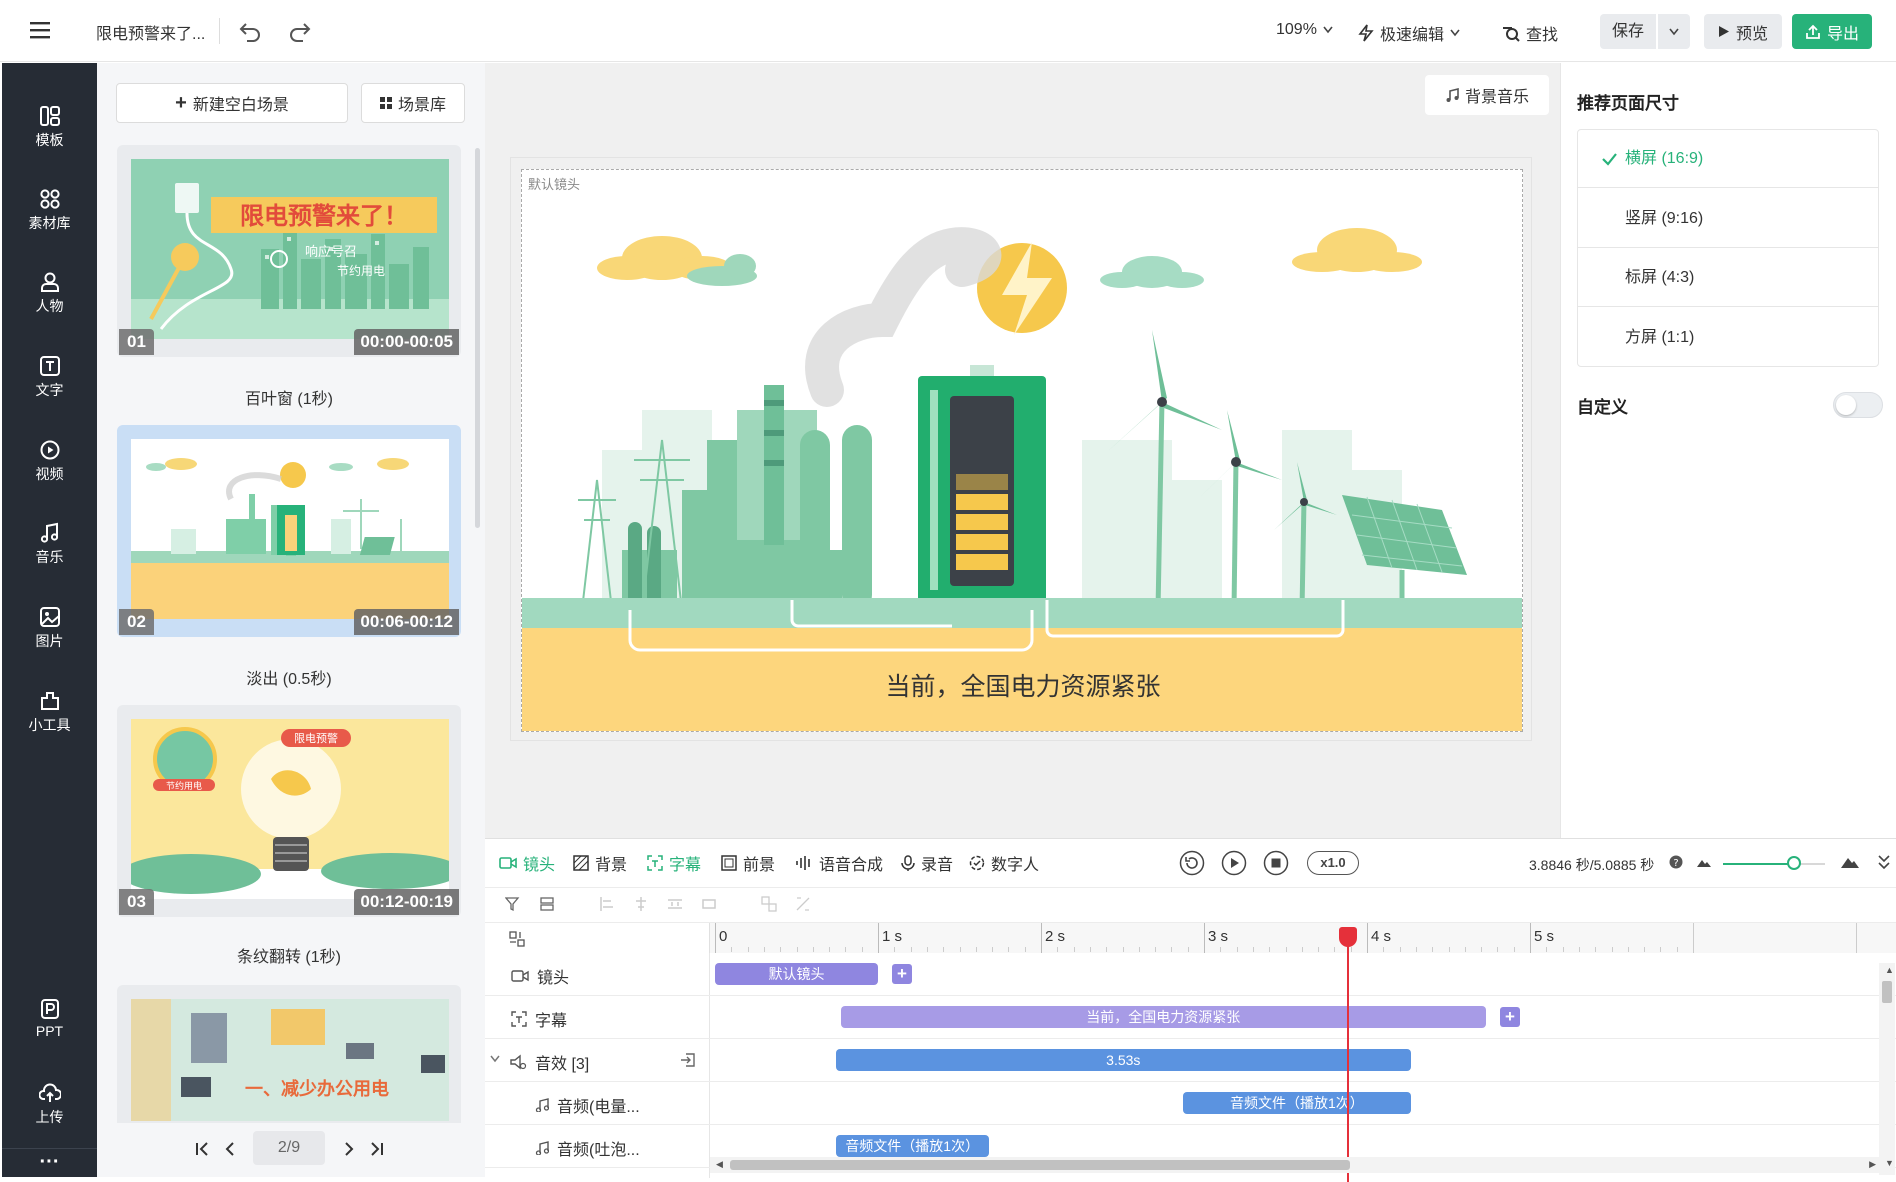 The width and height of the screenshot is (1896, 1182). I want to click on ratio-option-landscape: 横屏 (16:9), so click(1728, 159).